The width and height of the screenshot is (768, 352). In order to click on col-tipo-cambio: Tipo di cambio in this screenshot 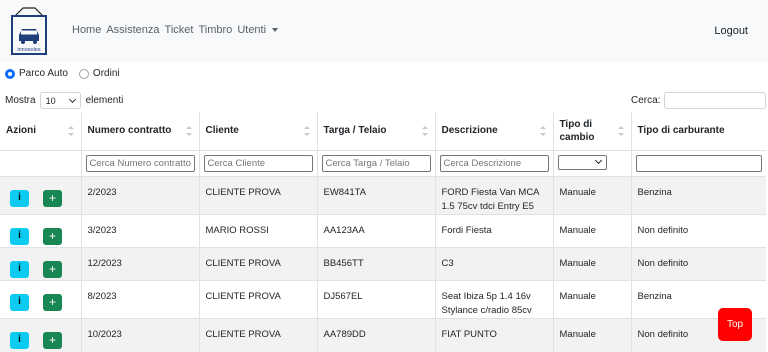, I will do `click(592, 131)`.